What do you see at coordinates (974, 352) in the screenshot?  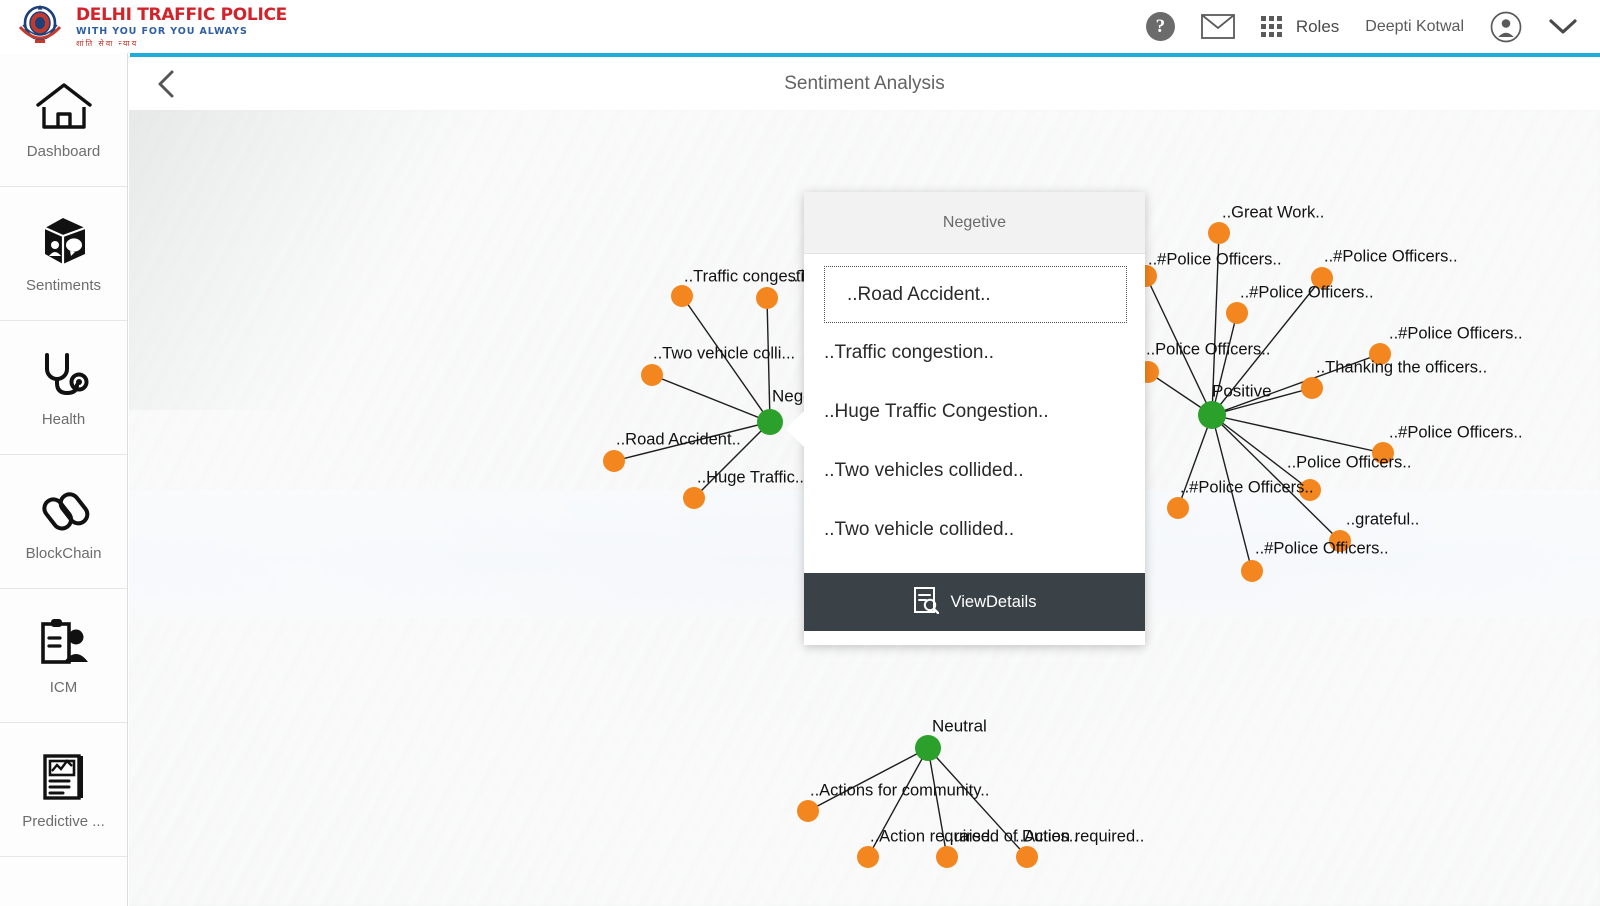 I see `popup-list-item: ..Traffic congestion..` at bounding box center [974, 352].